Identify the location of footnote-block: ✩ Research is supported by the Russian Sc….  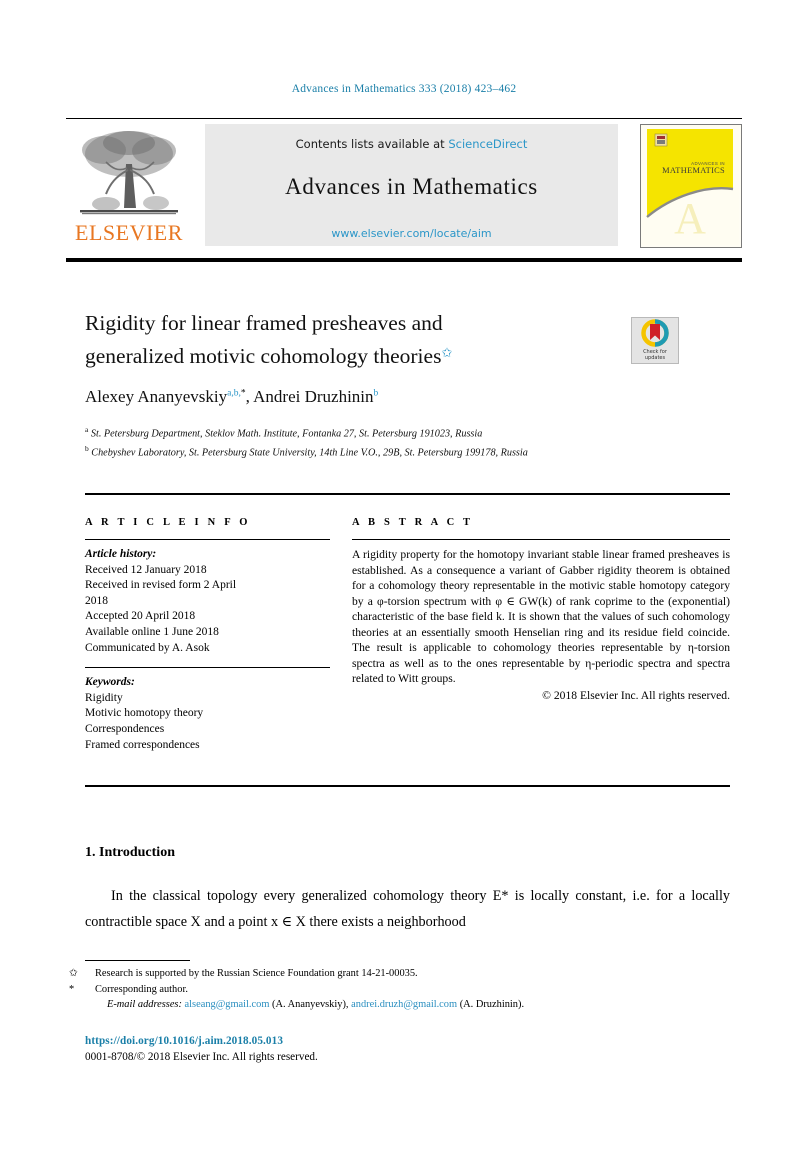
(399, 989).